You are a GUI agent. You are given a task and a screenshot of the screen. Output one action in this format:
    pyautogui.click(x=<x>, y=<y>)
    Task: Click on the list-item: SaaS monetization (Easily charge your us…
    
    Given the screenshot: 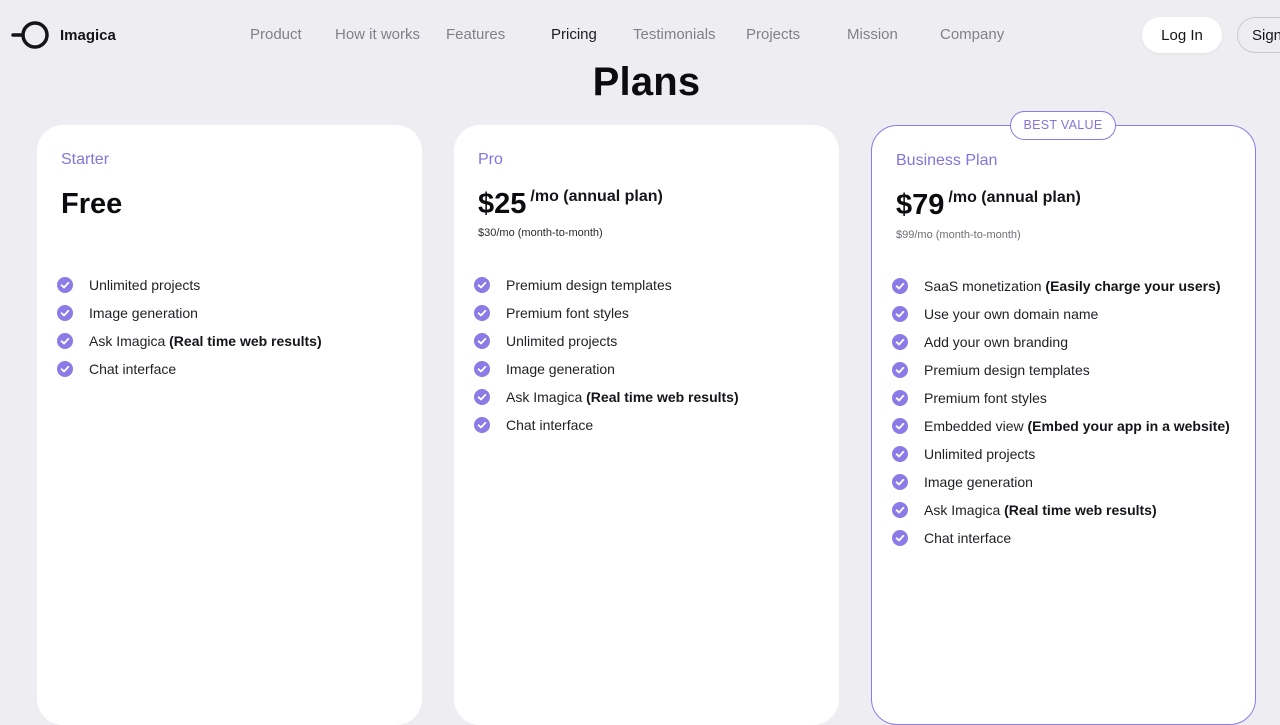 What is the action you would take?
    pyautogui.click(x=1061, y=286)
    